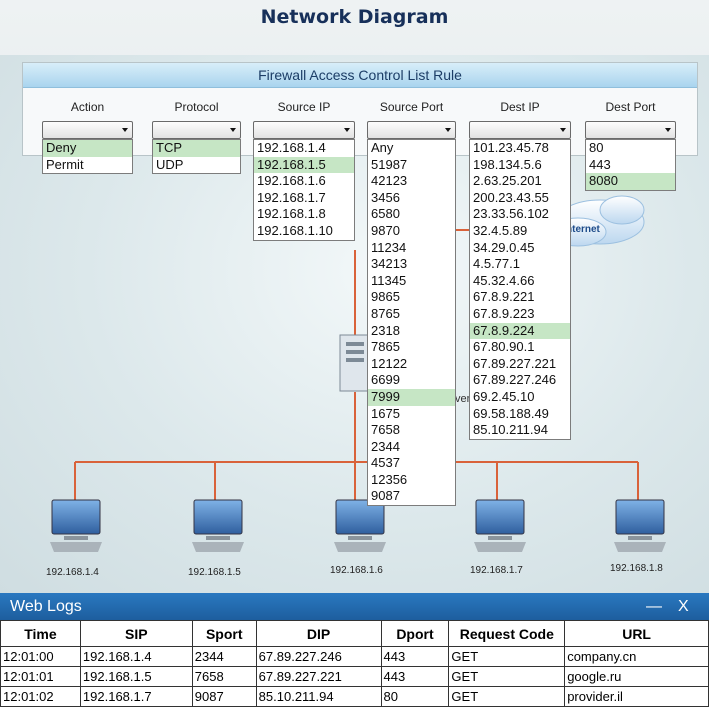 This screenshot has height=713, width=709. Describe the element at coordinates (411, 214) in the screenshot. I see `dropdown-option: 6580` at that location.